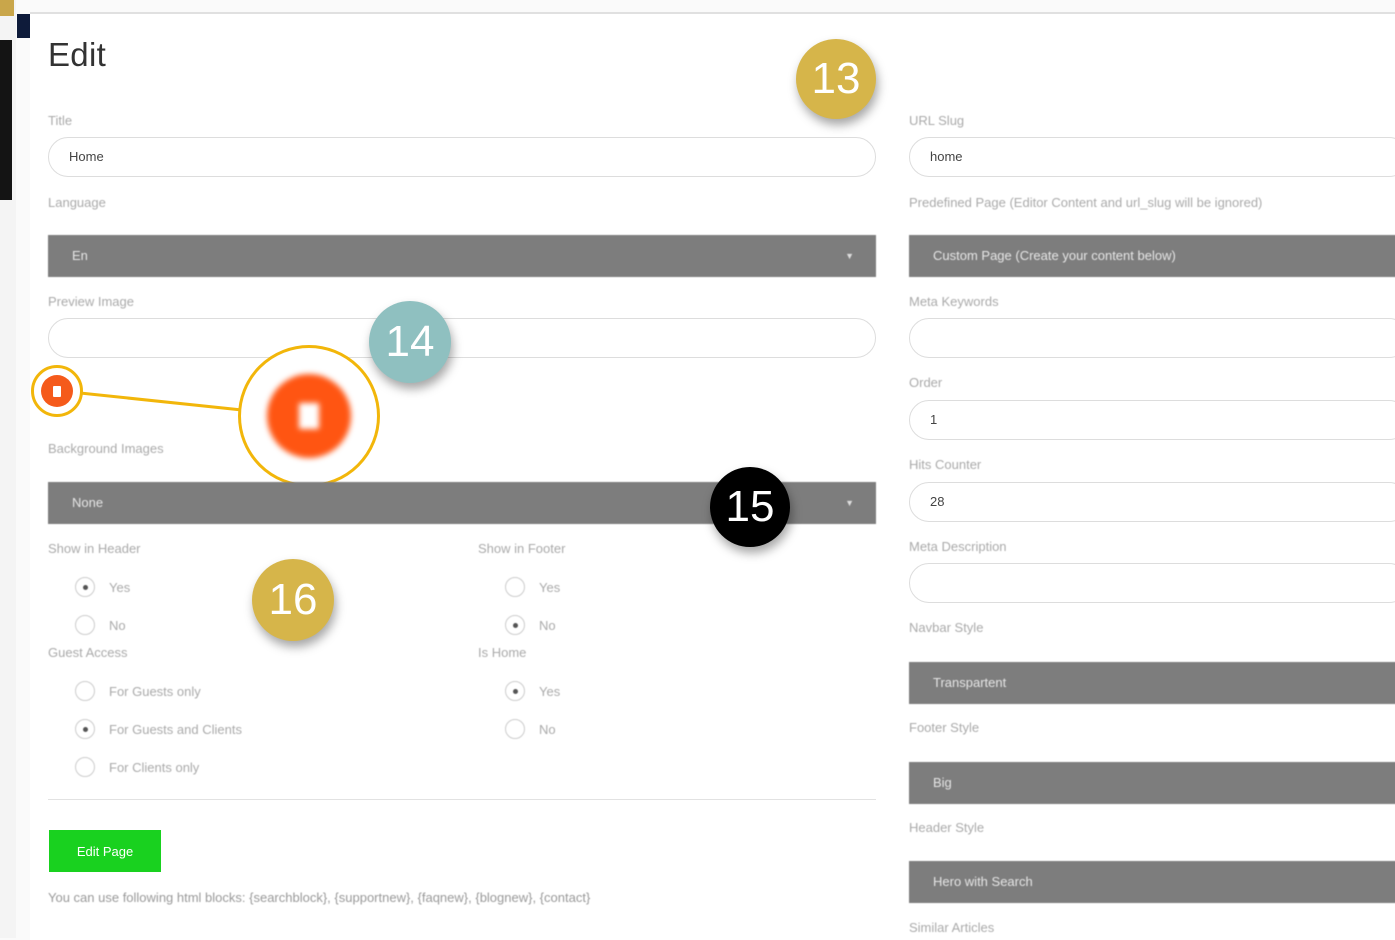 The width and height of the screenshot is (1395, 940). I want to click on navbar-style-label: Navbar Style, so click(946, 627).